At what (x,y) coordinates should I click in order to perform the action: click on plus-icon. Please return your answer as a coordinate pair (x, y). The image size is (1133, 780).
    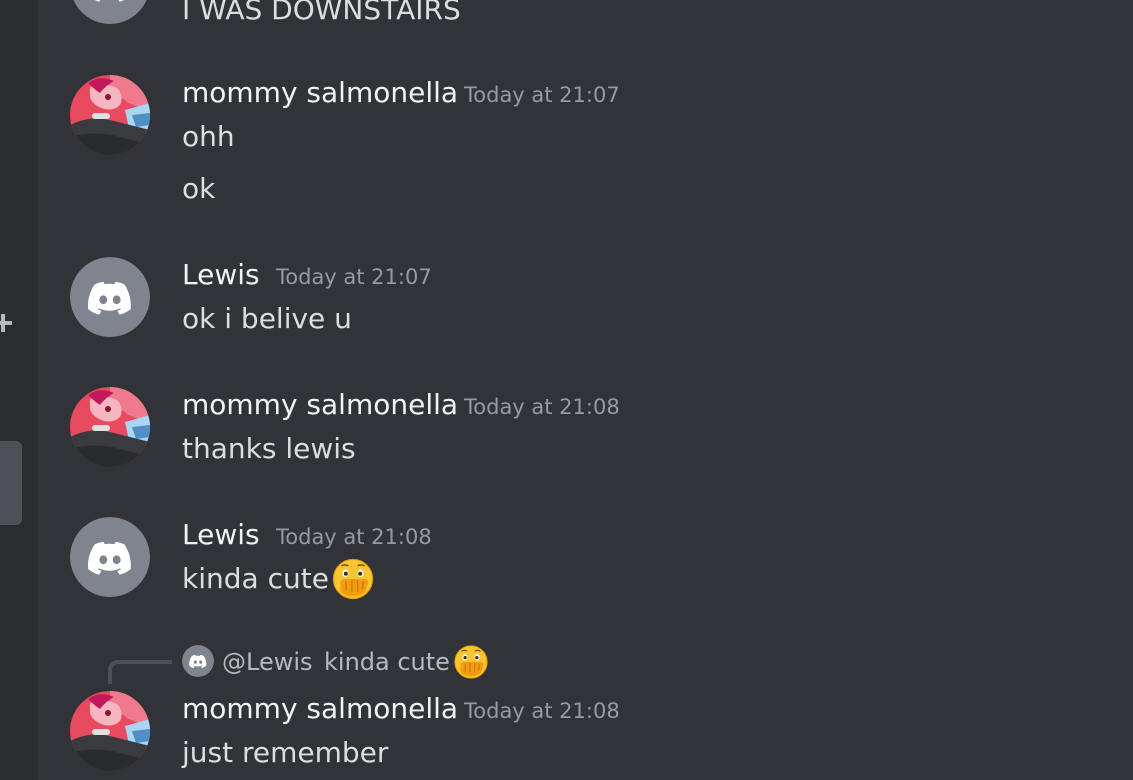
    Looking at the image, I should click on (7, 323).